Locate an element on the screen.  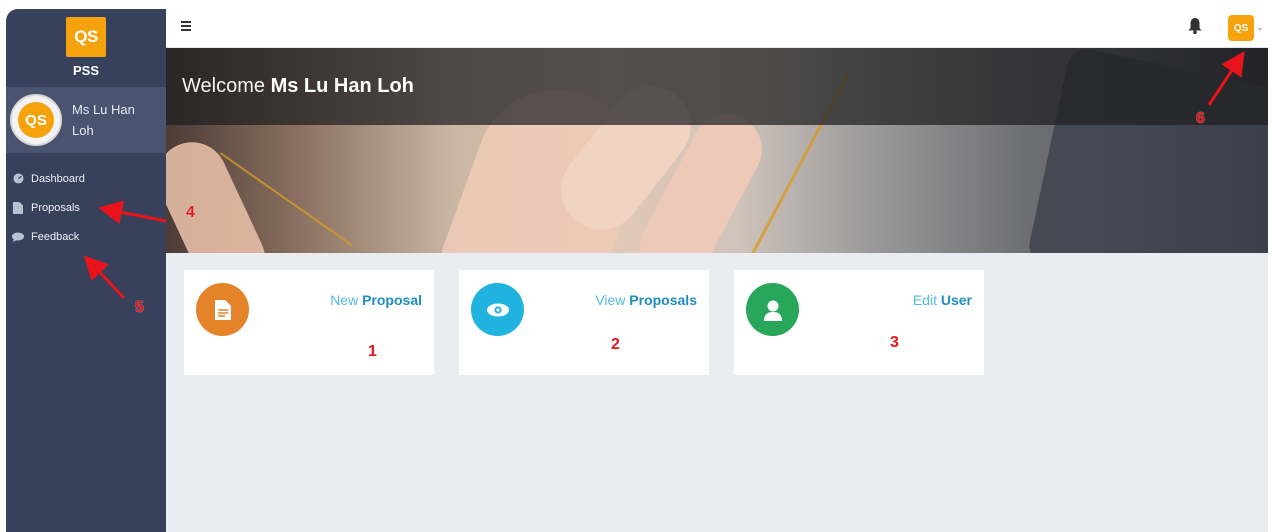
user-menu-avatar: QS is located at coordinates (1241, 28).